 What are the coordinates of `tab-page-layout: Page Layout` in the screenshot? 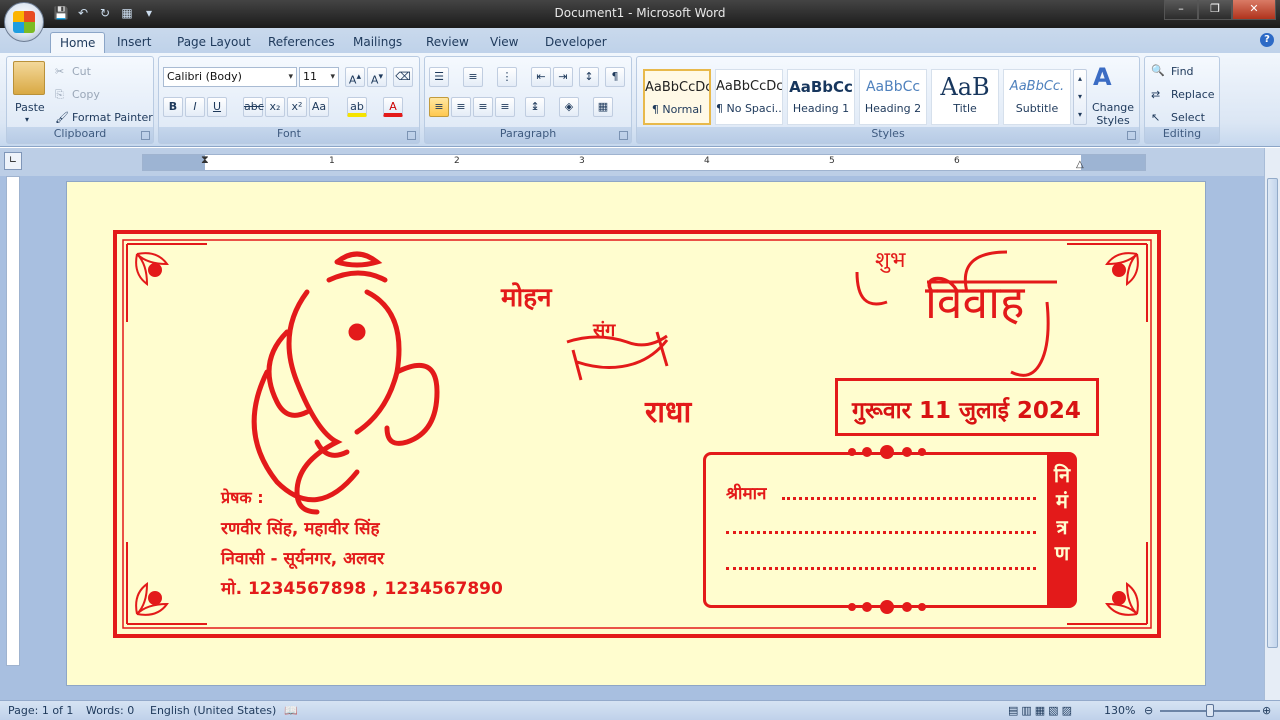 It's located at (214, 42).